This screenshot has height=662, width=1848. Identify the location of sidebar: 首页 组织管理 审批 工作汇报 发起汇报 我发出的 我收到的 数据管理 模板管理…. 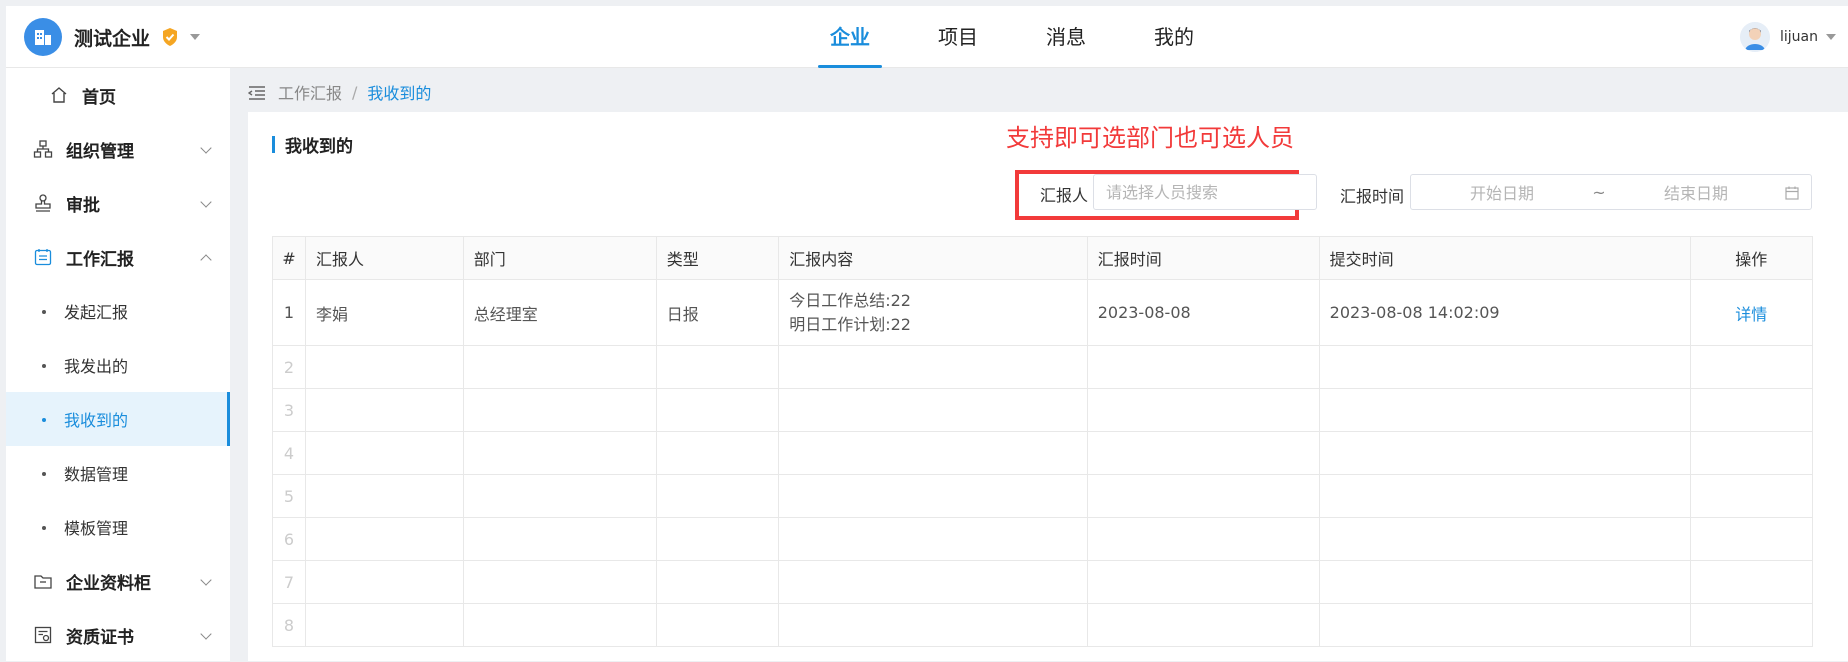
(118, 364).